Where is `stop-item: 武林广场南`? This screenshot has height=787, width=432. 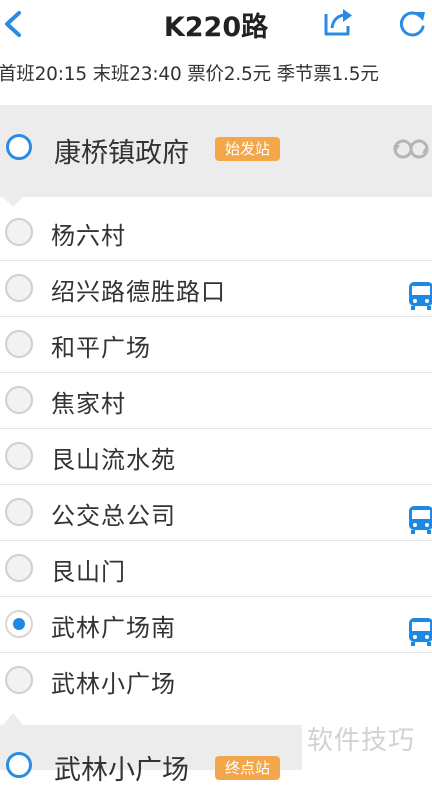 stop-item: 武林广场南 is located at coordinates (216, 625).